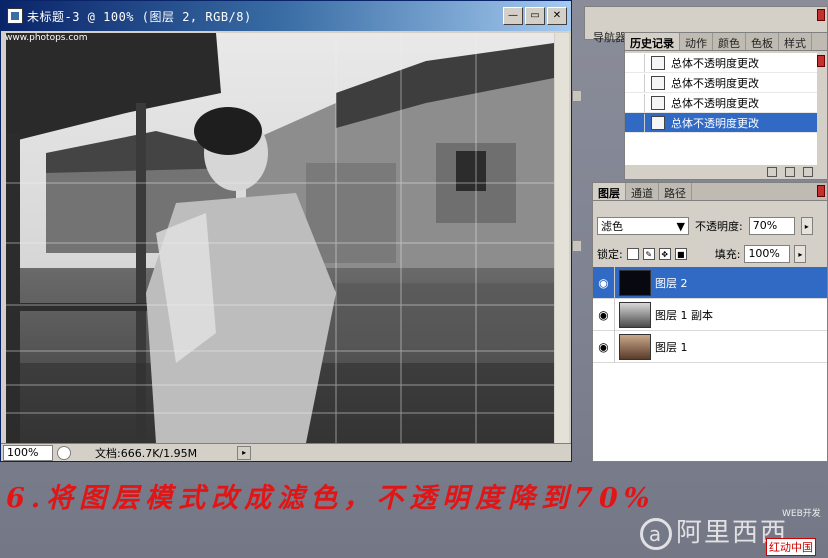 The height and width of the screenshot is (558, 828). Describe the element at coordinates (652, 41) in the screenshot. I see `tab-history: 历史记录` at that location.